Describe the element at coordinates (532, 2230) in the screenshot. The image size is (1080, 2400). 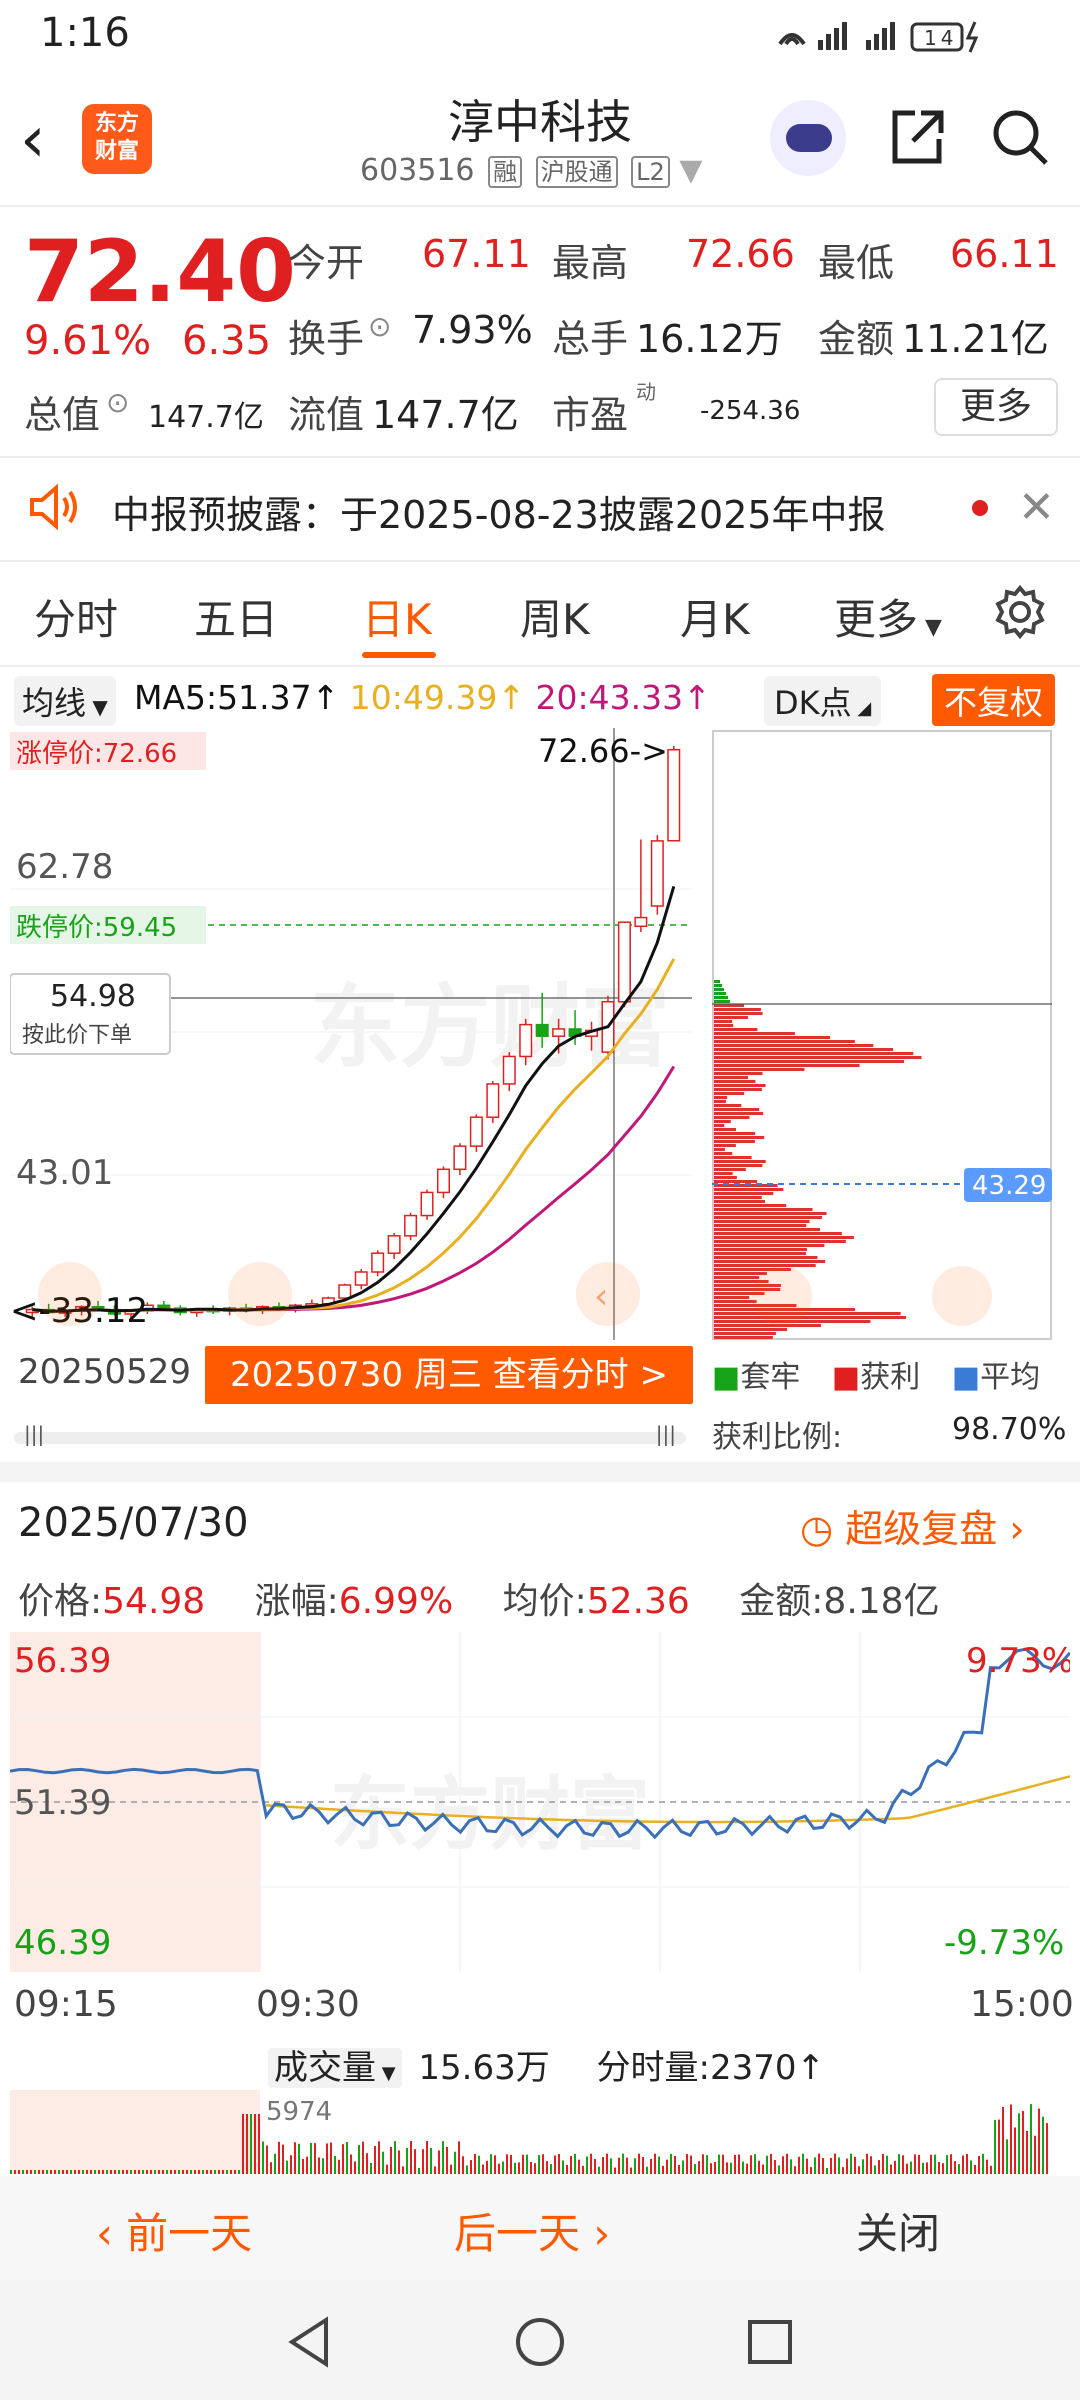
I see `next-day-button: 后一天 ›` at that location.